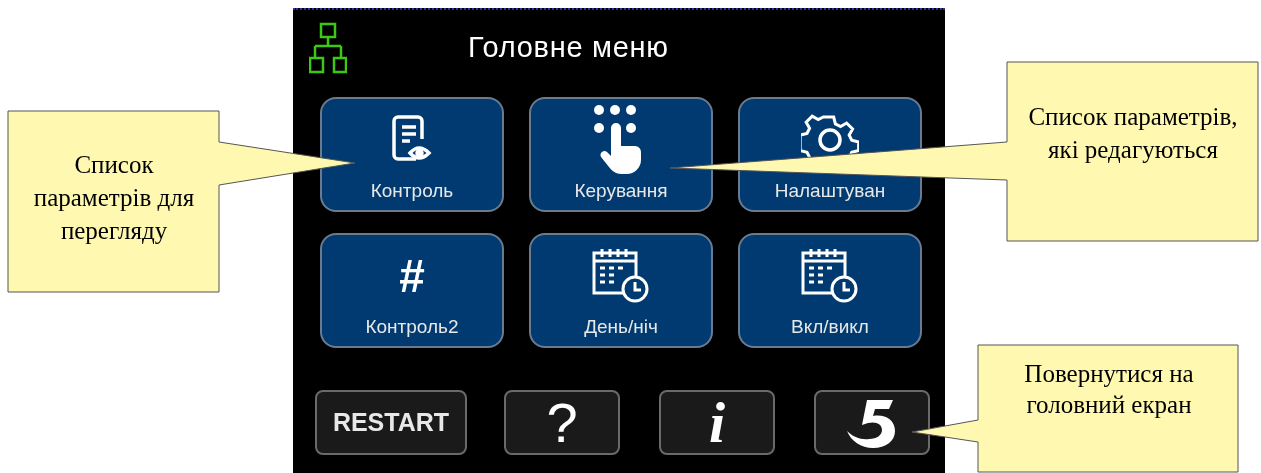  What do you see at coordinates (114, 198) in the screenshot?
I see `callout-text: Список параметрів для перегляду` at bounding box center [114, 198].